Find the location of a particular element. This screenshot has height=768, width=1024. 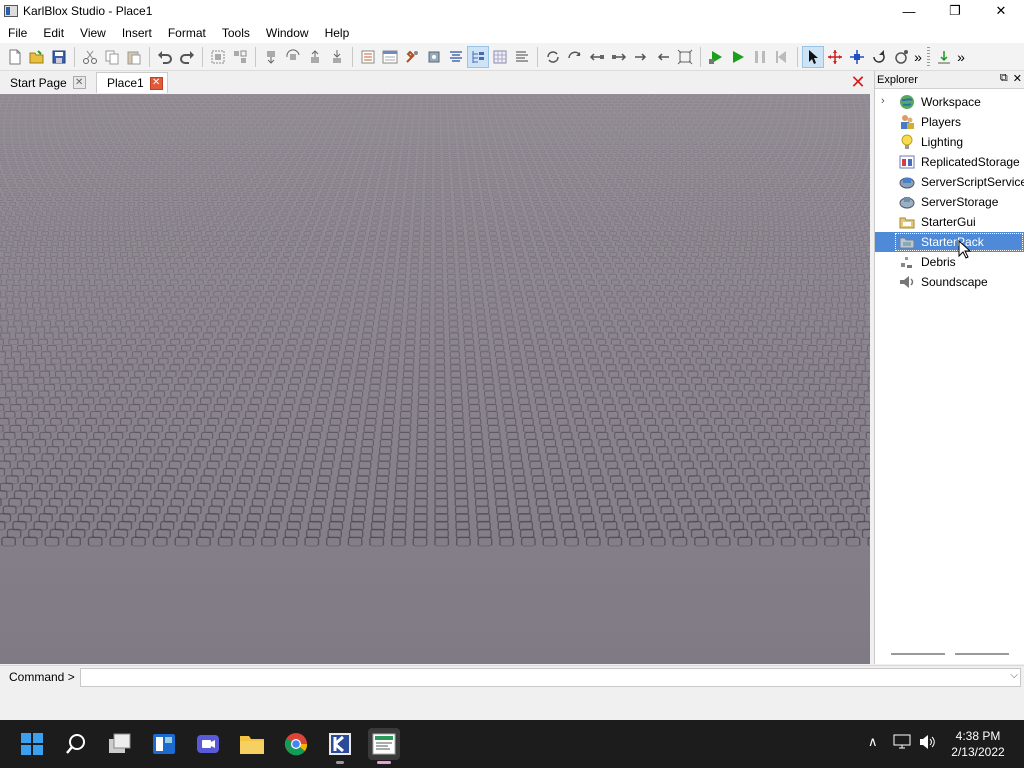

more-icon-2: » is located at coordinates (961, 57).